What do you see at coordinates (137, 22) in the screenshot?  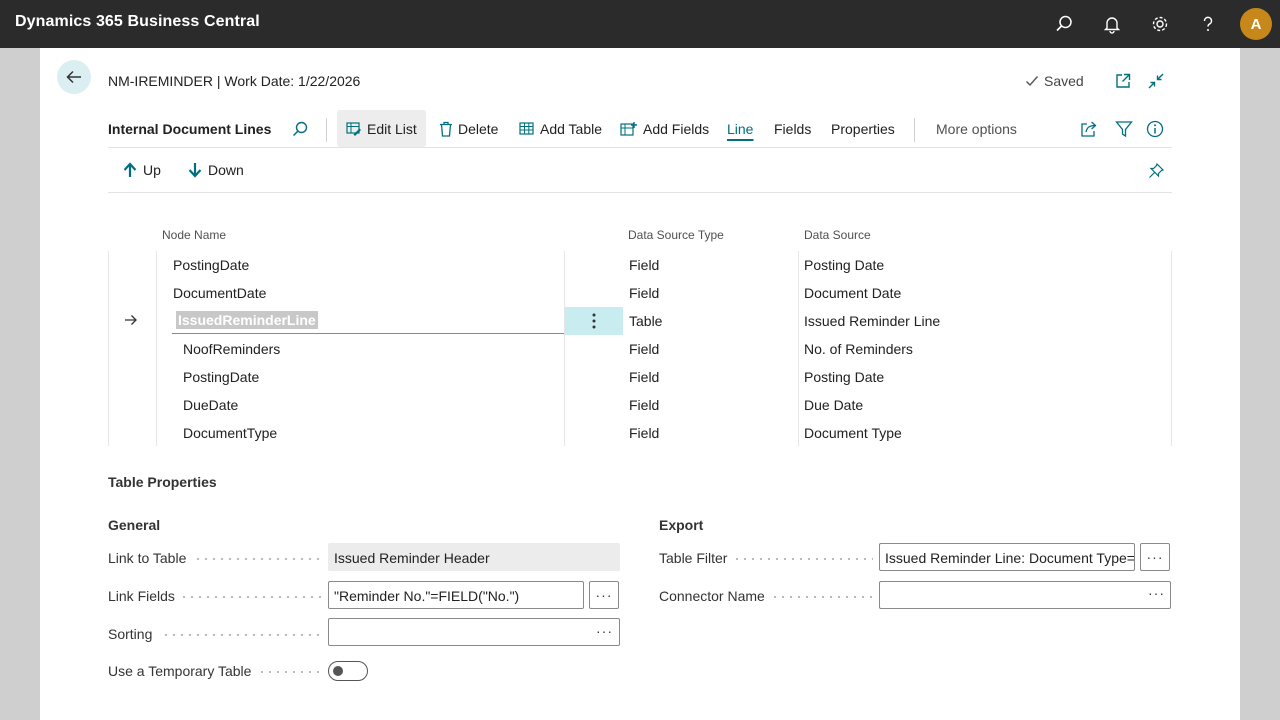 I see `app-title: Dynamics 365 Business Central` at bounding box center [137, 22].